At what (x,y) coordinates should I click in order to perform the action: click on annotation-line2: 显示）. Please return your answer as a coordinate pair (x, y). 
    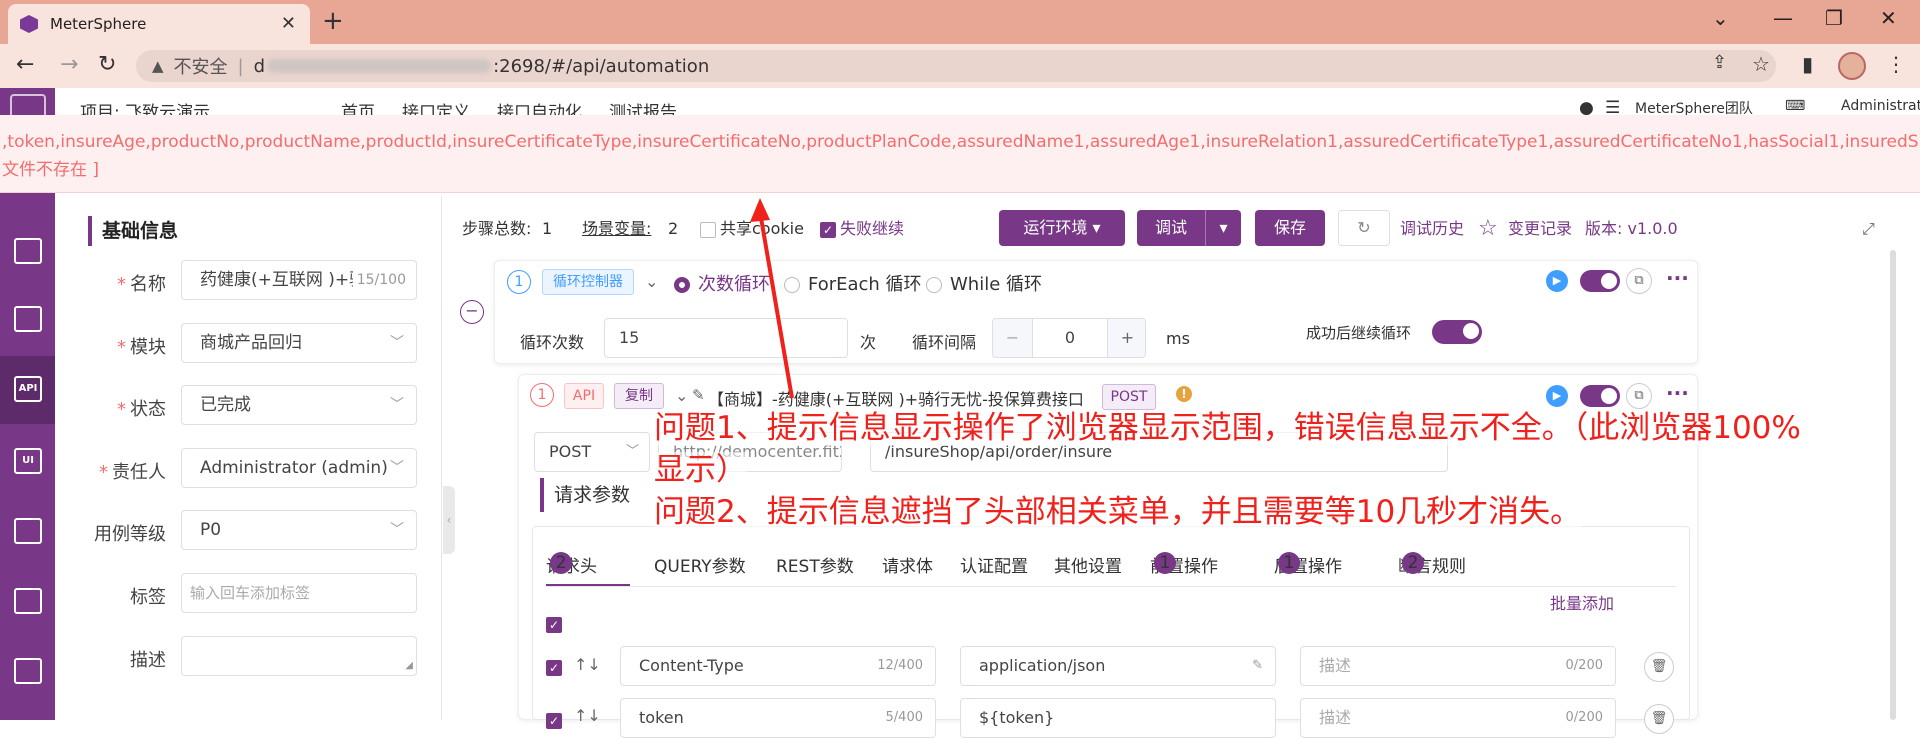
    Looking at the image, I should click on (700, 470).